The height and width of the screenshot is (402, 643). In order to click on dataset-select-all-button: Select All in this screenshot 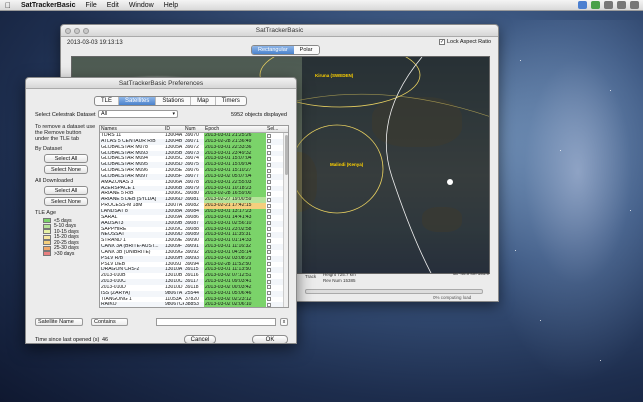, I will do `click(66, 158)`.